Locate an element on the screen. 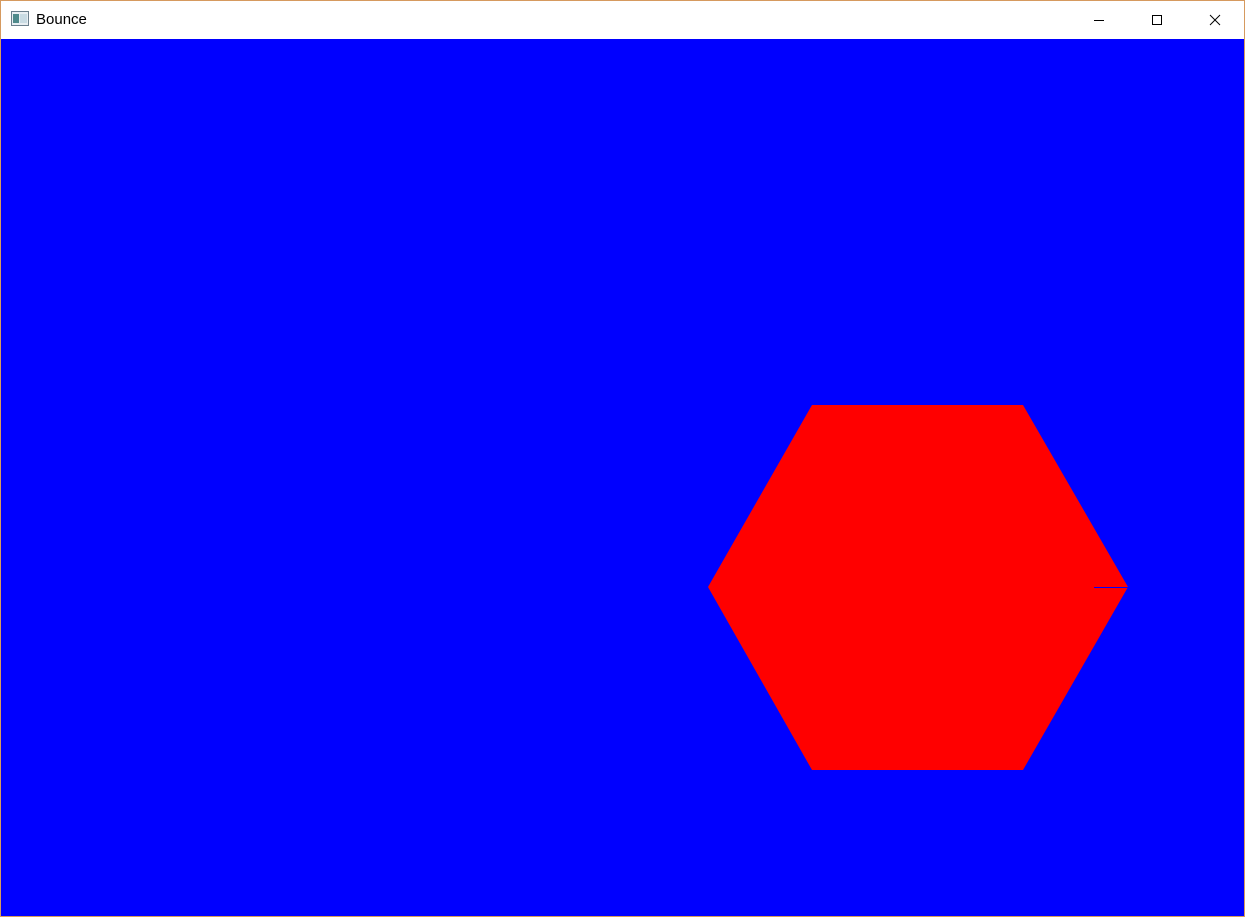 The image size is (1245, 917). title-bar: Bounce is located at coordinates (622, 20).